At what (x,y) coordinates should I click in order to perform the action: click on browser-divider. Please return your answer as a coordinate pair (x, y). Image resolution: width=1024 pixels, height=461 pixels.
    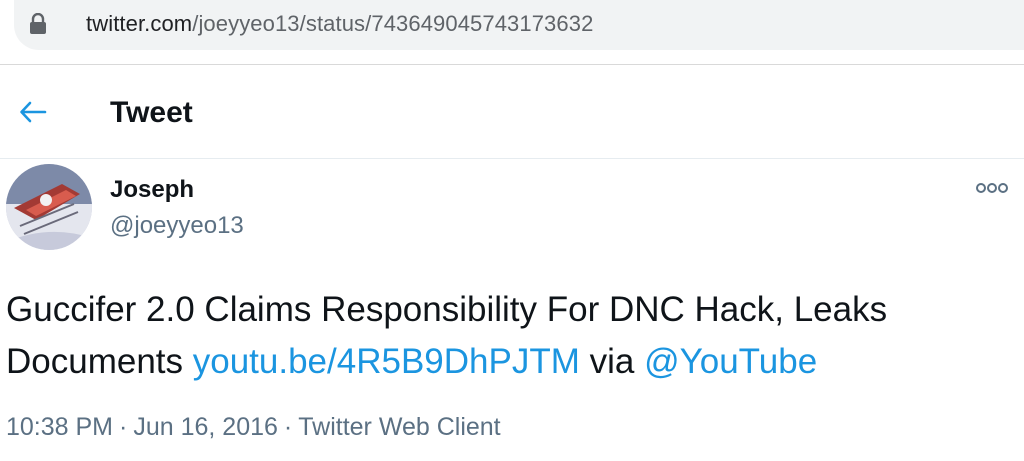
    Looking at the image, I should click on (512, 64).